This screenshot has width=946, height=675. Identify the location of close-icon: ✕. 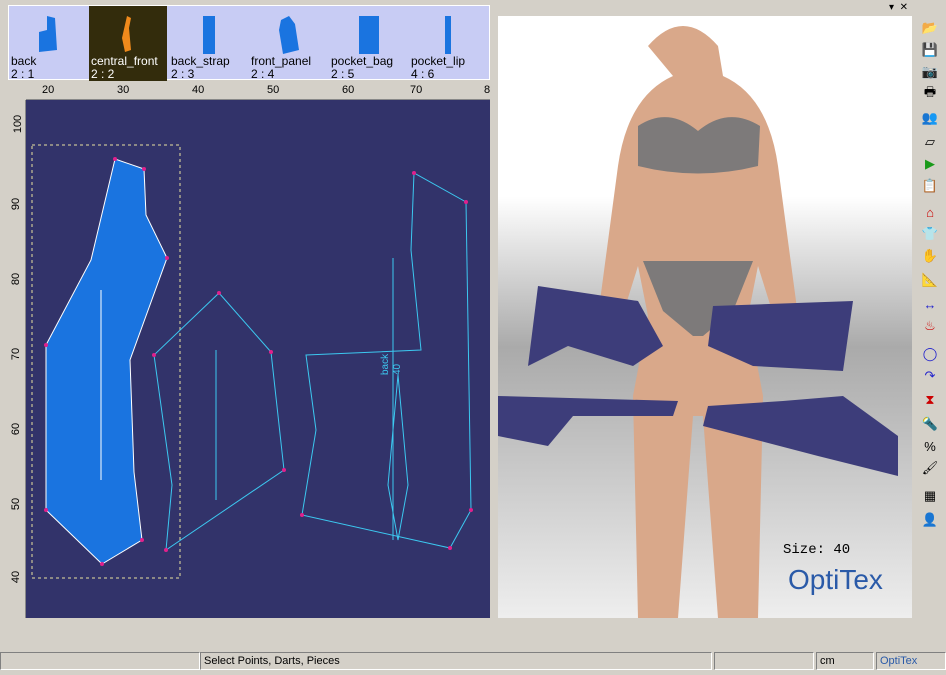
(904, 7).